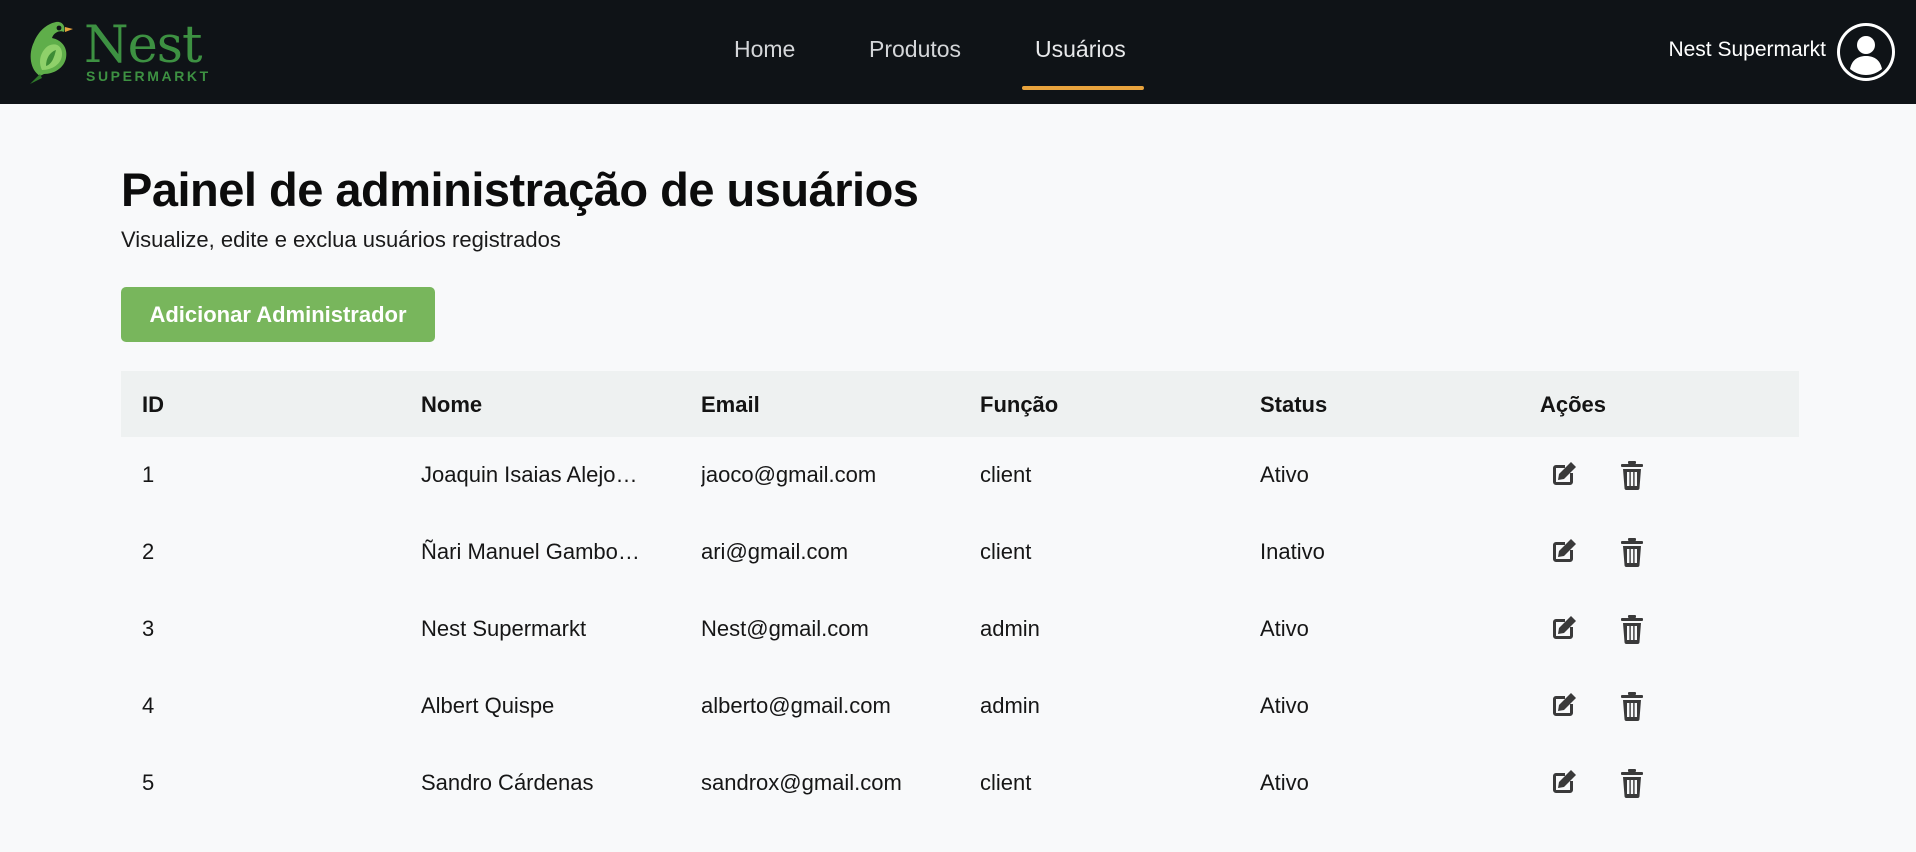 The width and height of the screenshot is (1916, 852). I want to click on add-admin-button: Adicionar Administrador, so click(278, 314).